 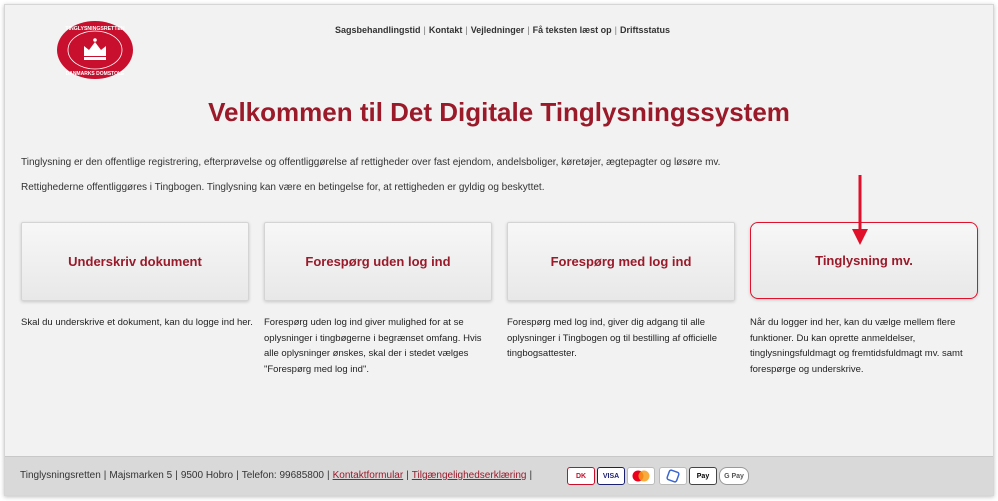 I want to click on contact-form-link: Kontaktformular, so click(x=368, y=475).